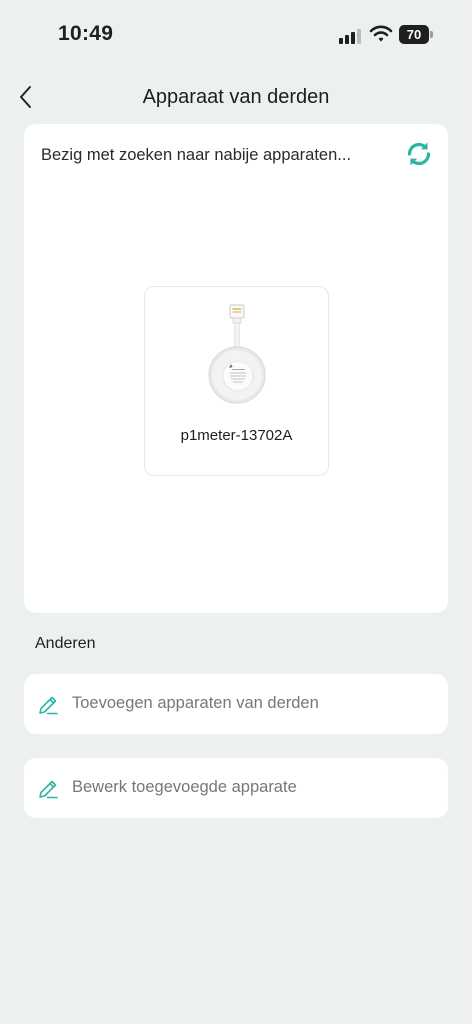  What do you see at coordinates (236, 435) in the screenshot?
I see `device-name: p1meter-13702A` at bounding box center [236, 435].